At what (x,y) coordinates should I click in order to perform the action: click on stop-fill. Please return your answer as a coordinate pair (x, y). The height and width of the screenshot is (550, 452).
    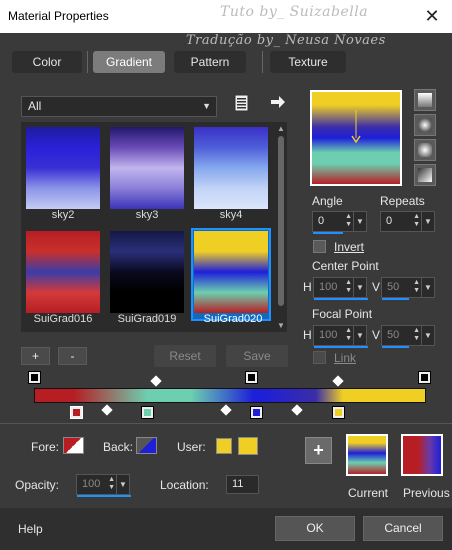
    Looking at the image, I should click on (76, 412).